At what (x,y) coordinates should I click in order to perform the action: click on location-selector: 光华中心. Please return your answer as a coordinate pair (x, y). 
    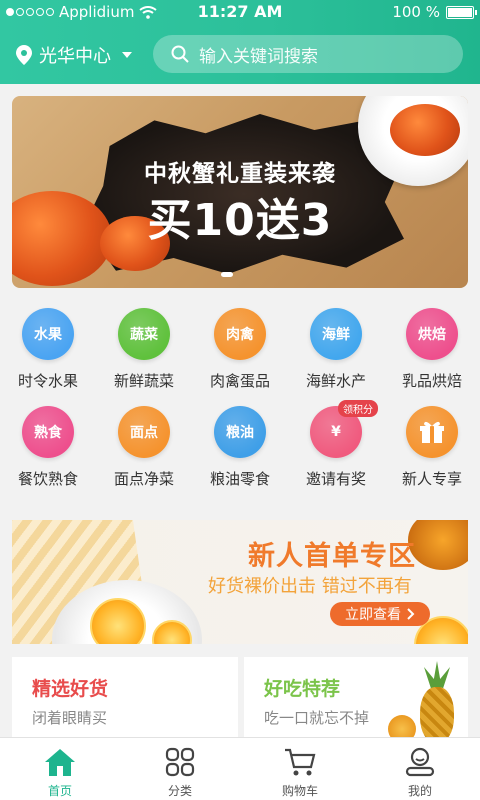
    Looking at the image, I should click on (74, 55).